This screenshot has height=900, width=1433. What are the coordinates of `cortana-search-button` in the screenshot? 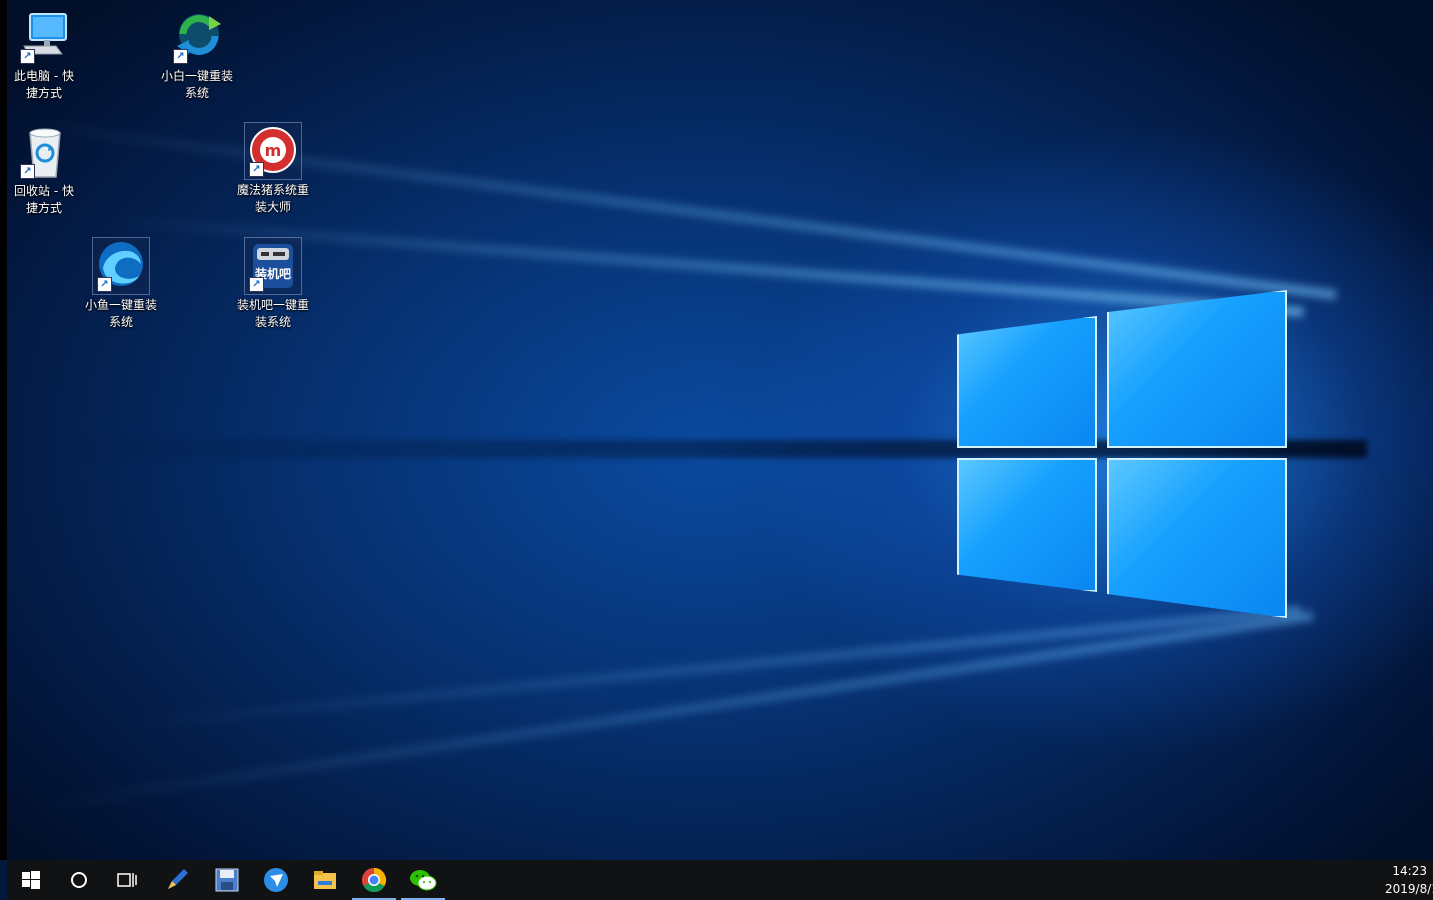 It's located at (79, 880).